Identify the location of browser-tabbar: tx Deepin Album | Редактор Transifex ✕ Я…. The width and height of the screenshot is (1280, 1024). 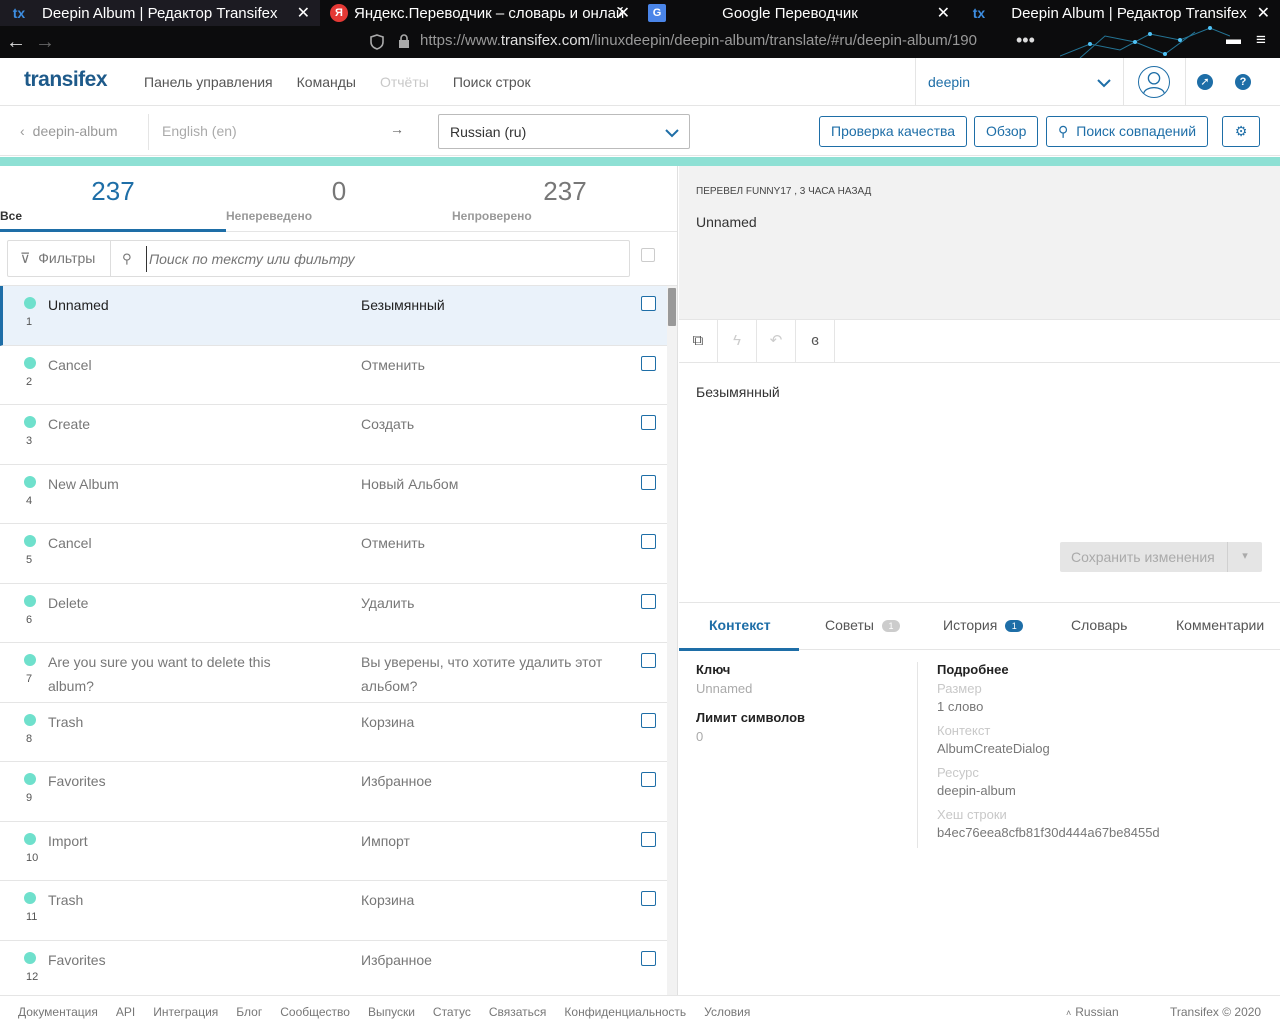
(640, 13).